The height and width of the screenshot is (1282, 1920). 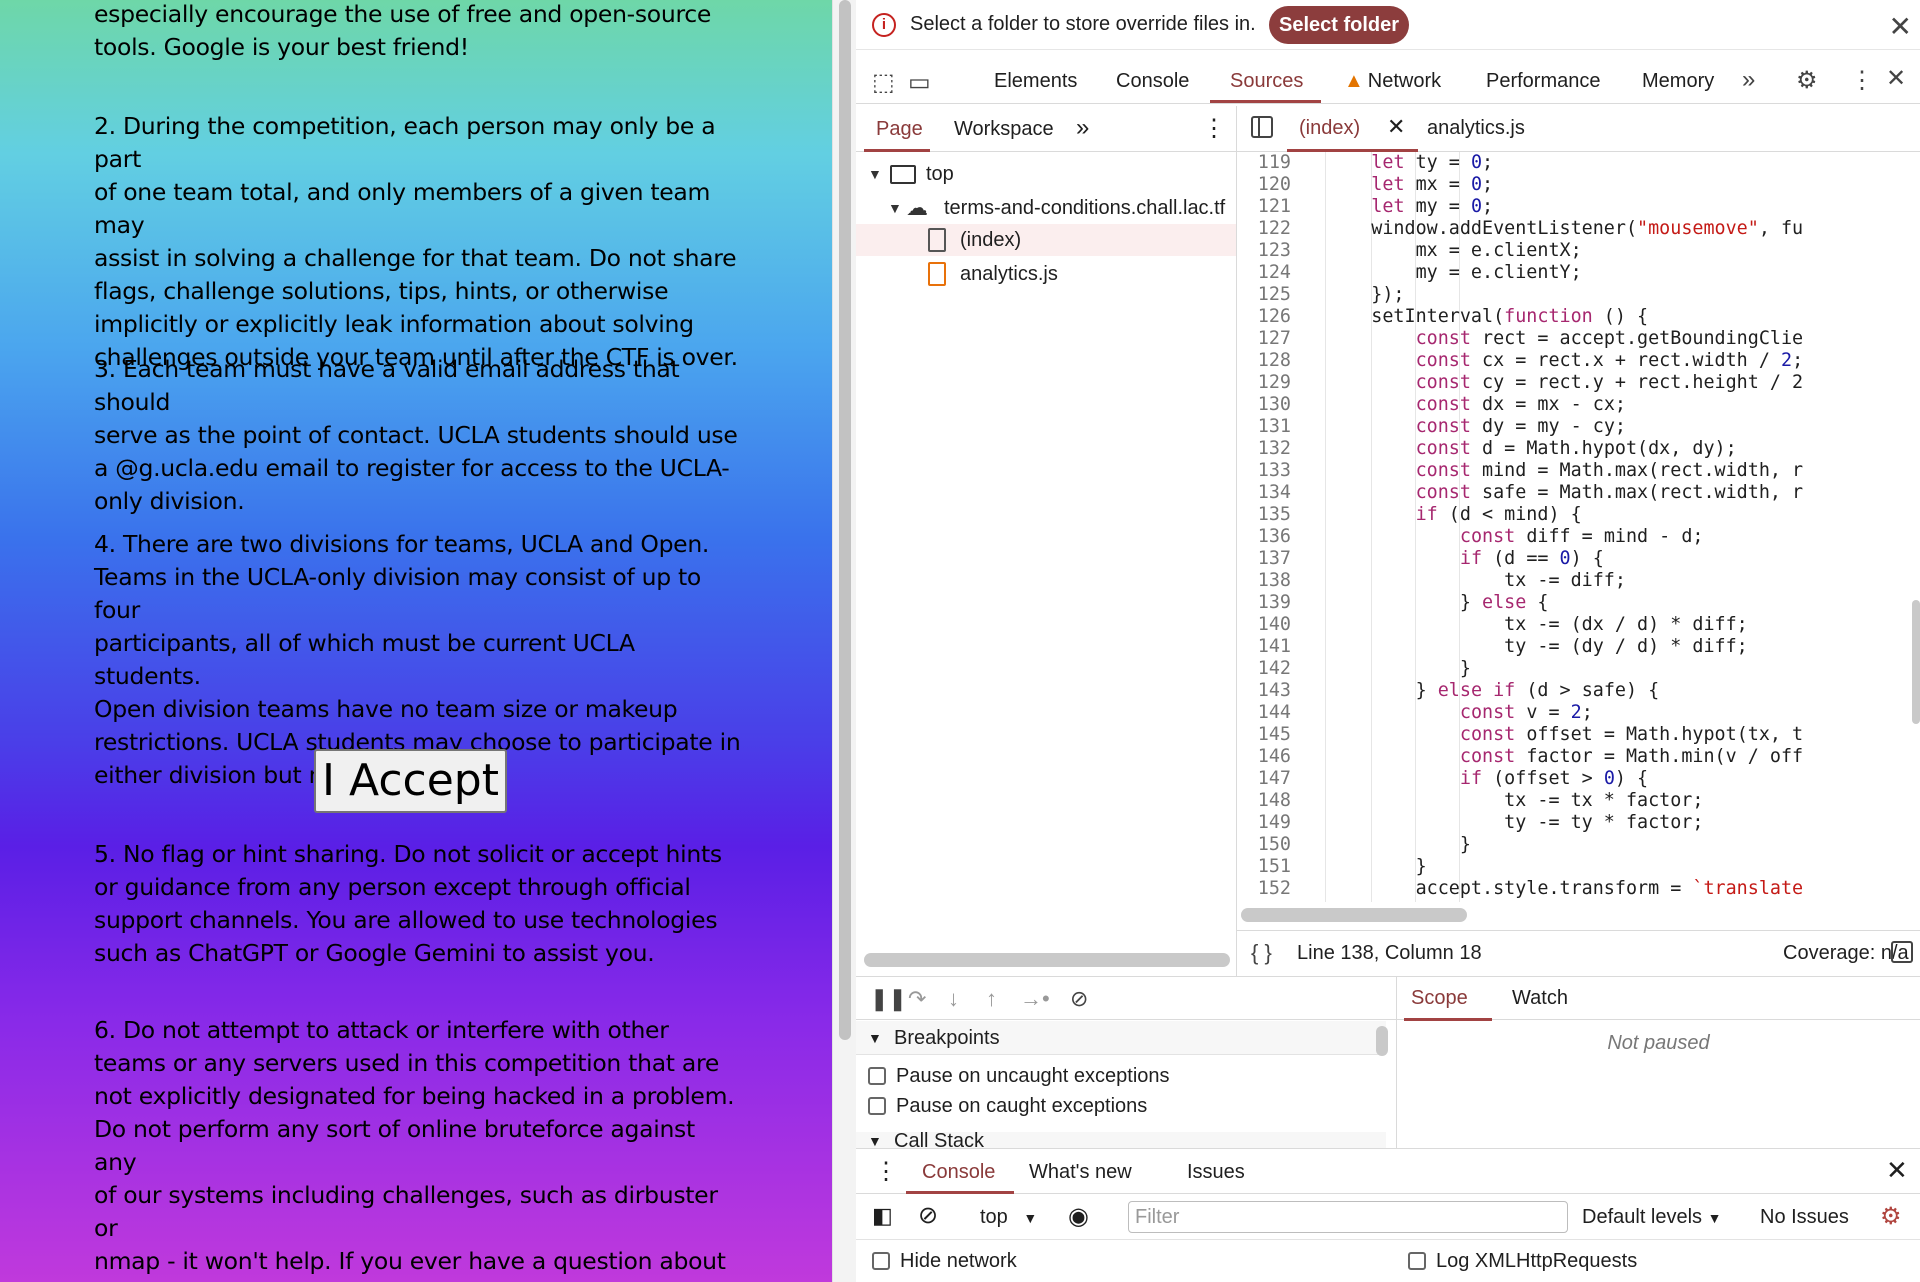 What do you see at coordinates (1578, 867) in the screenshot?
I see `code-line: 151 }` at bounding box center [1578, 867].